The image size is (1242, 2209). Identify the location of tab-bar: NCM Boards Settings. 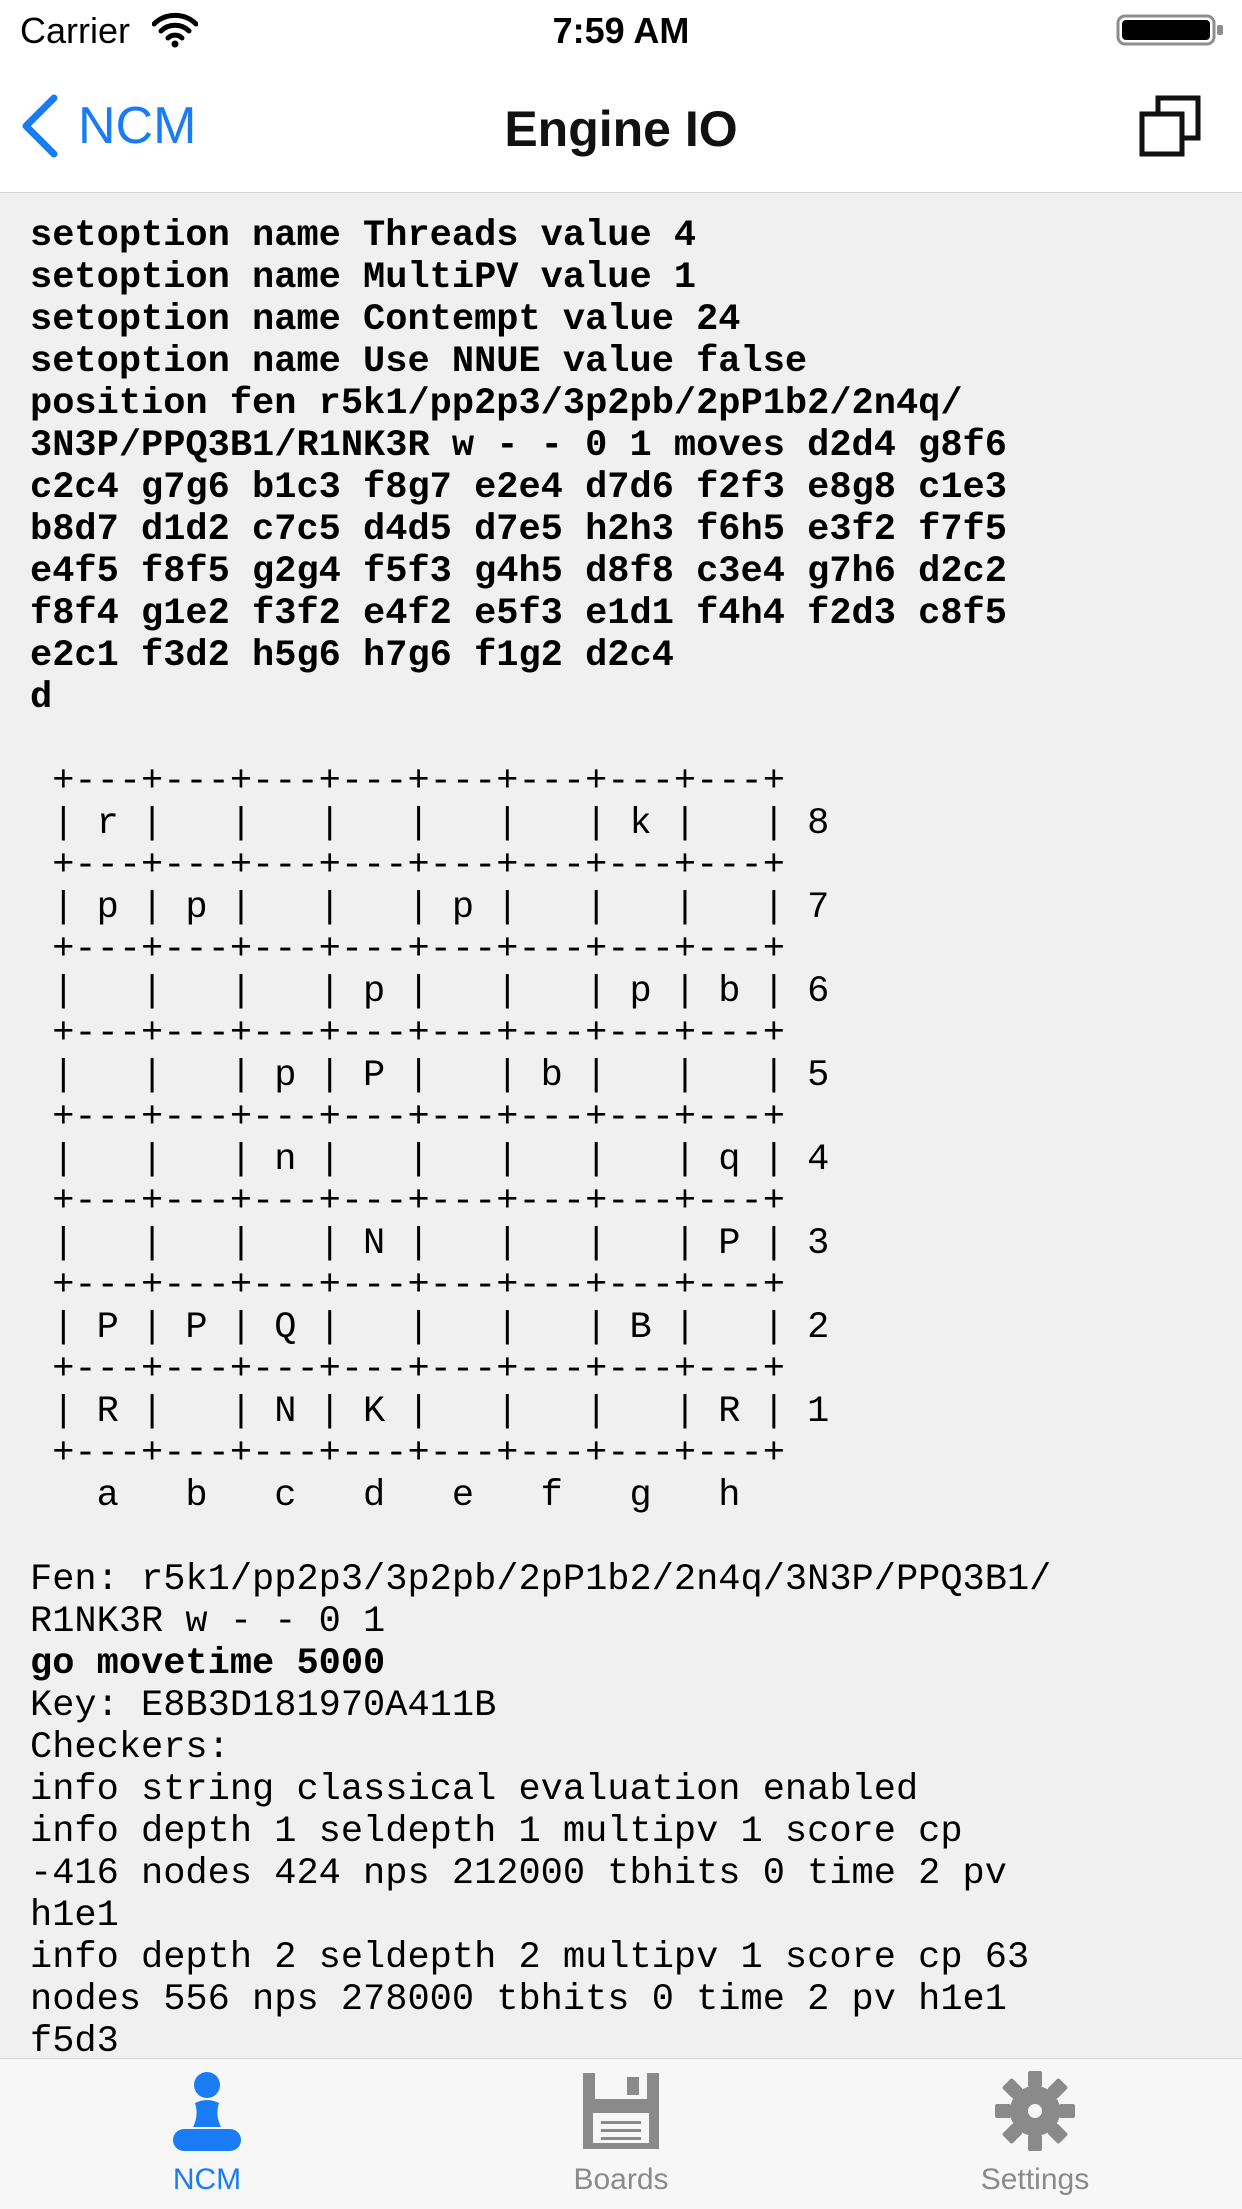
(621, 2133).